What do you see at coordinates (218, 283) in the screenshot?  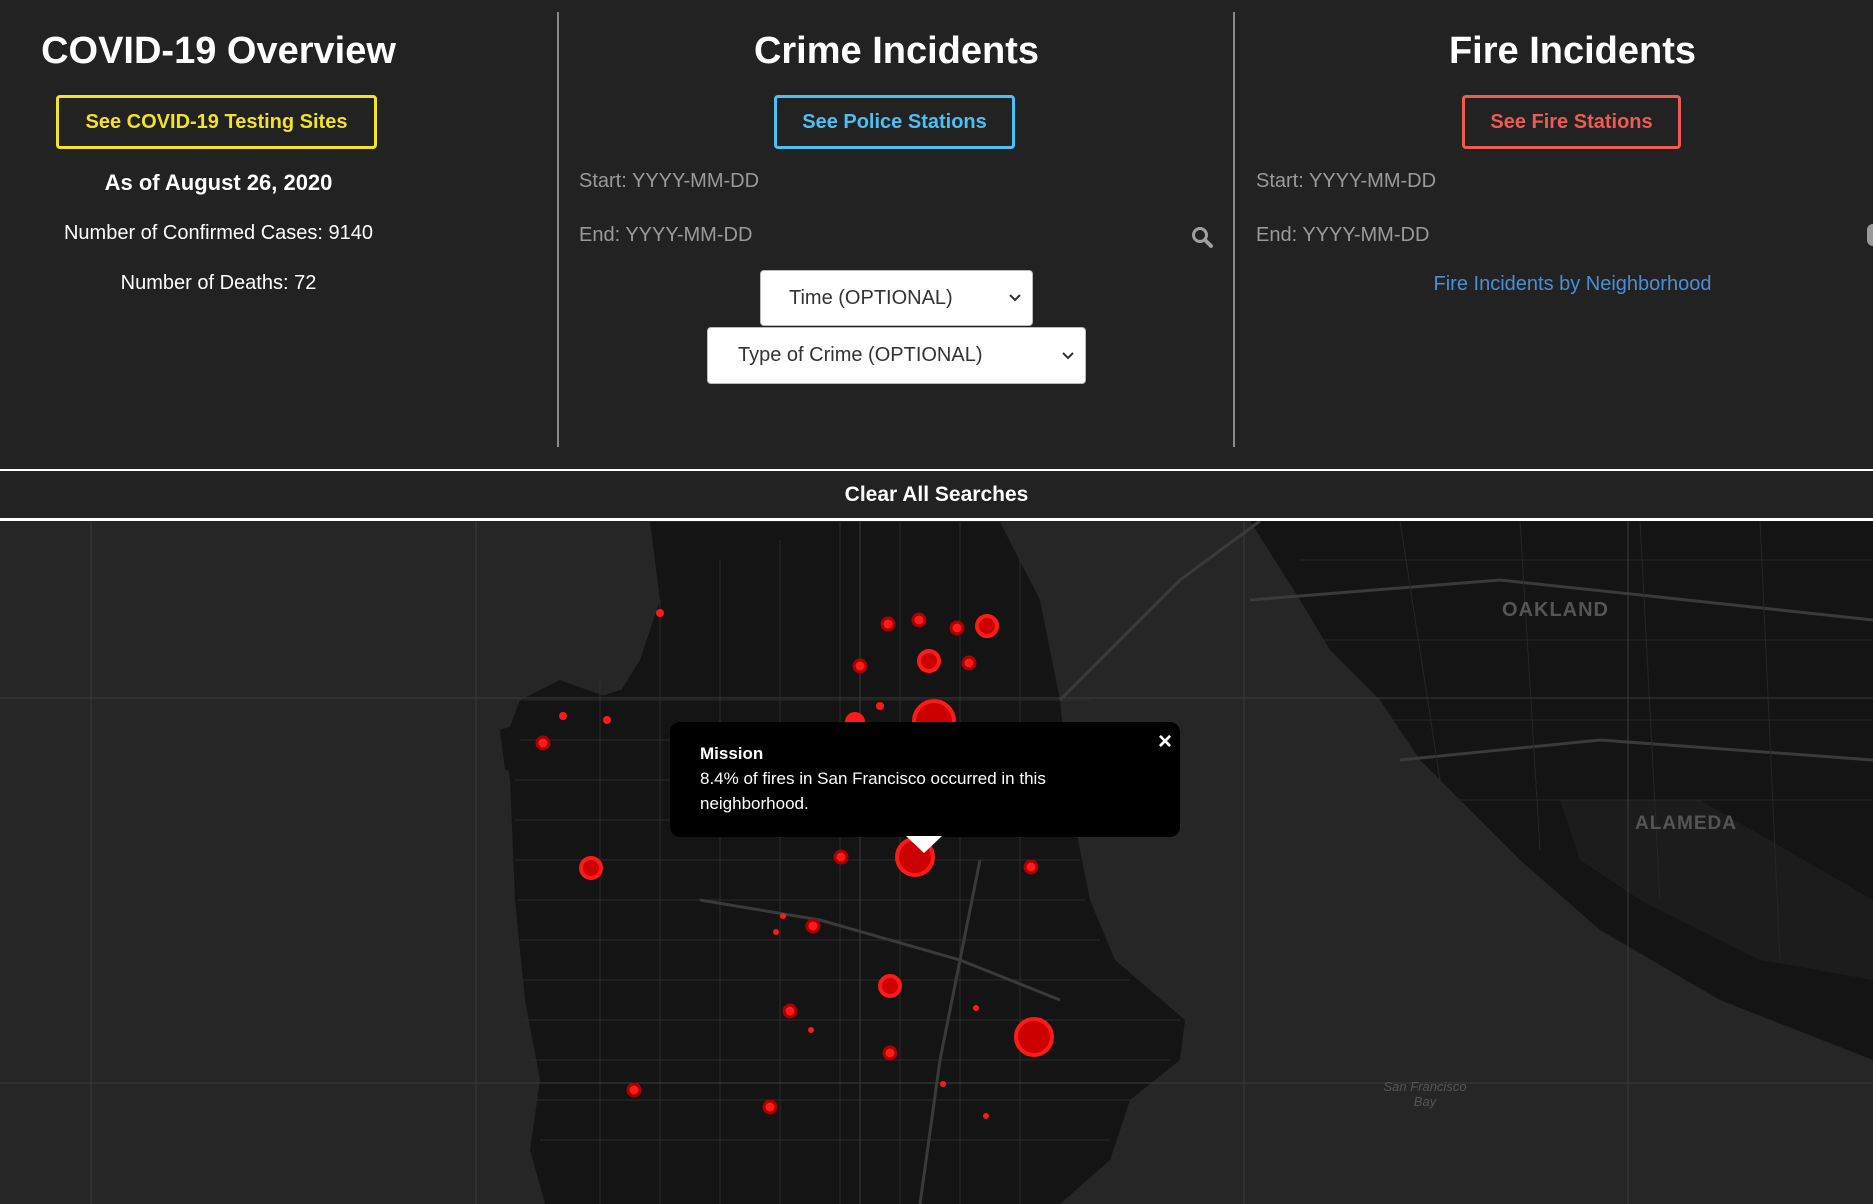 I see `covid-deaths: Number of Deaths: 72` at bounding box center [218, 283].